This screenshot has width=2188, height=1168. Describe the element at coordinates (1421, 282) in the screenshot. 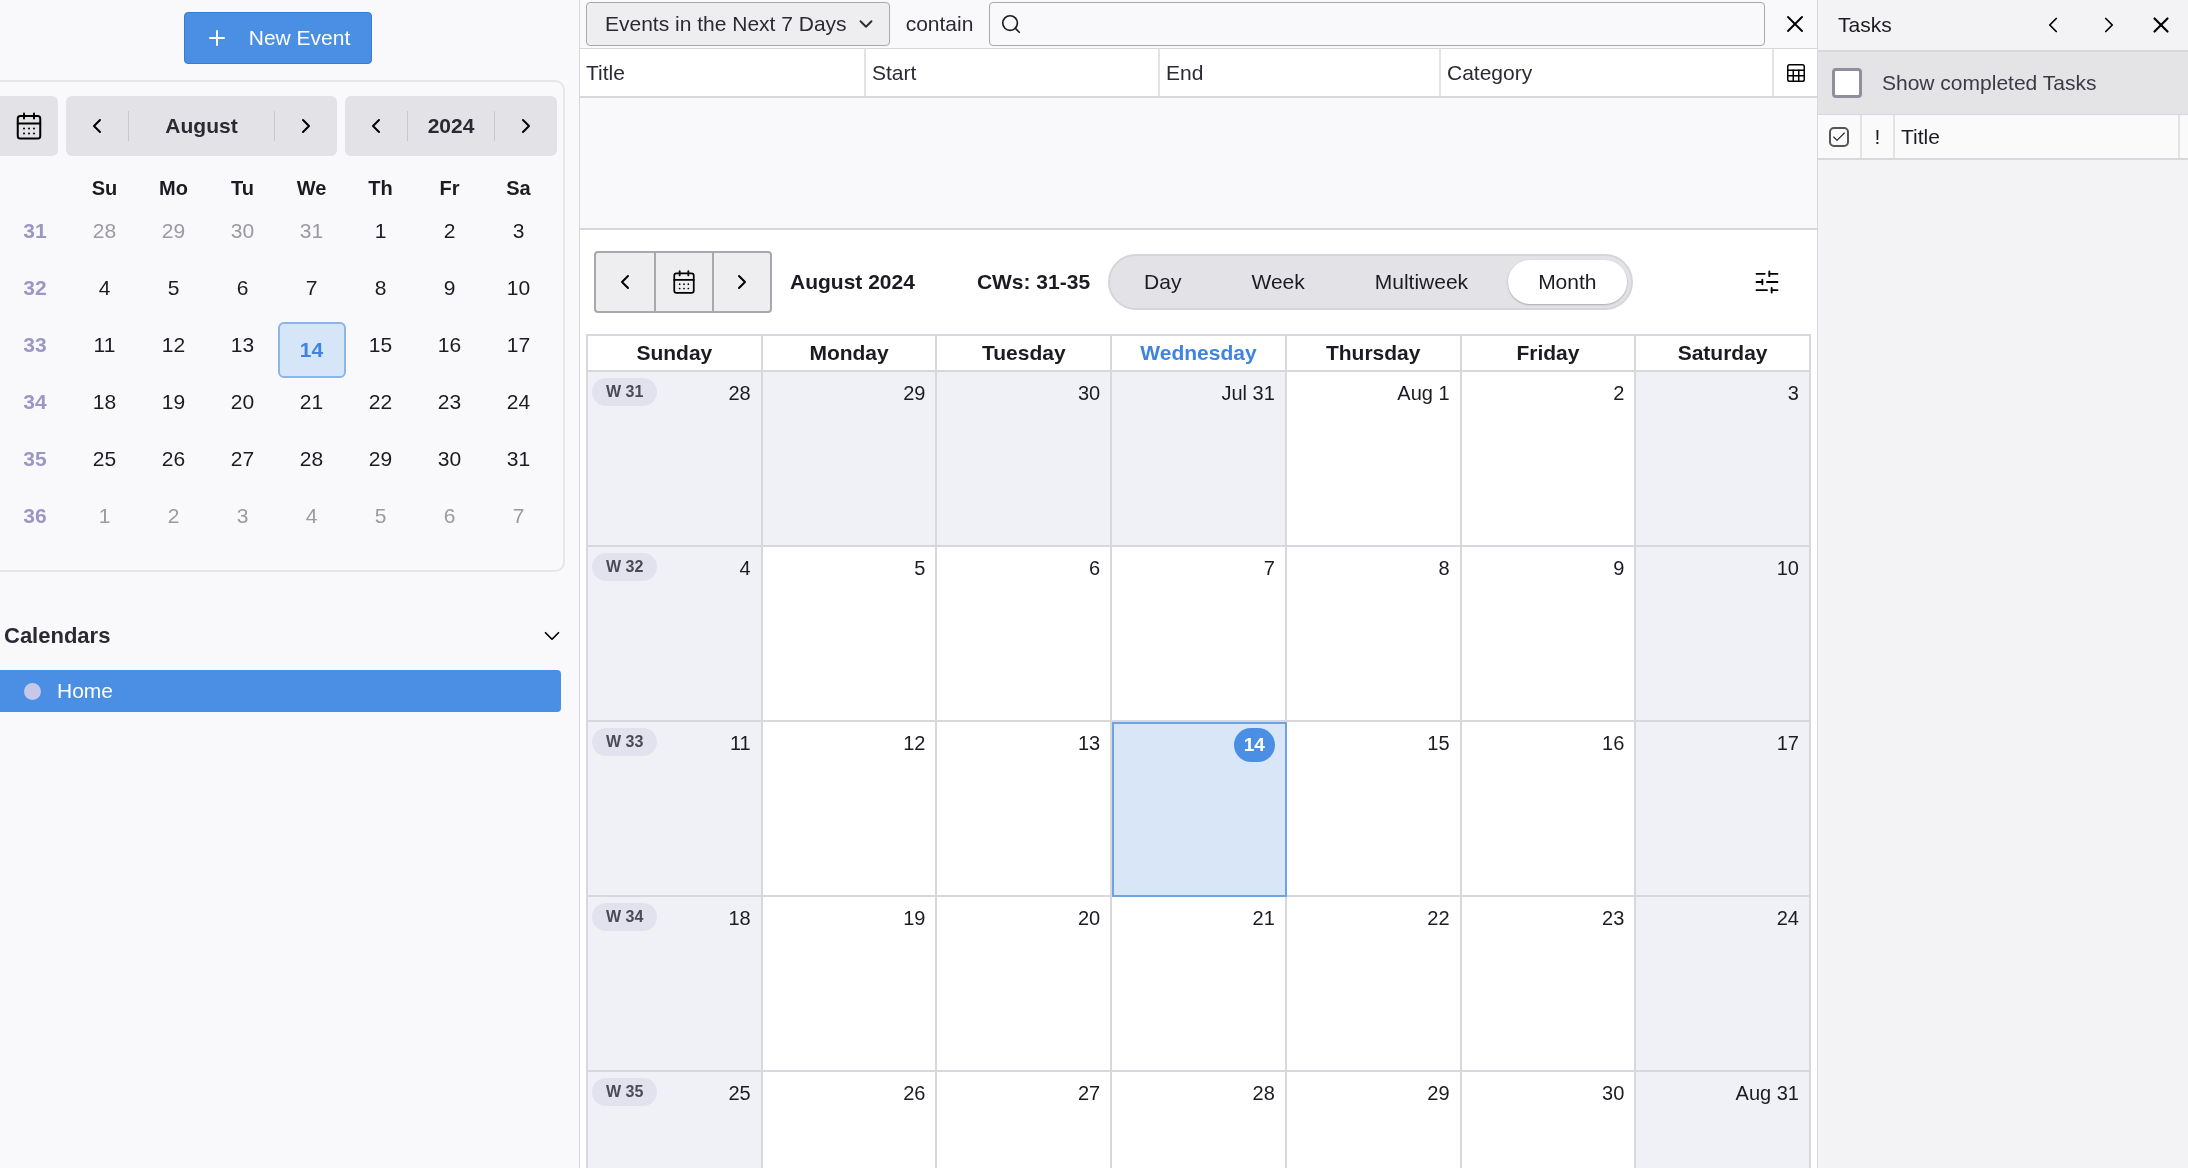

I see `view-tab: Multiweek` at that location.